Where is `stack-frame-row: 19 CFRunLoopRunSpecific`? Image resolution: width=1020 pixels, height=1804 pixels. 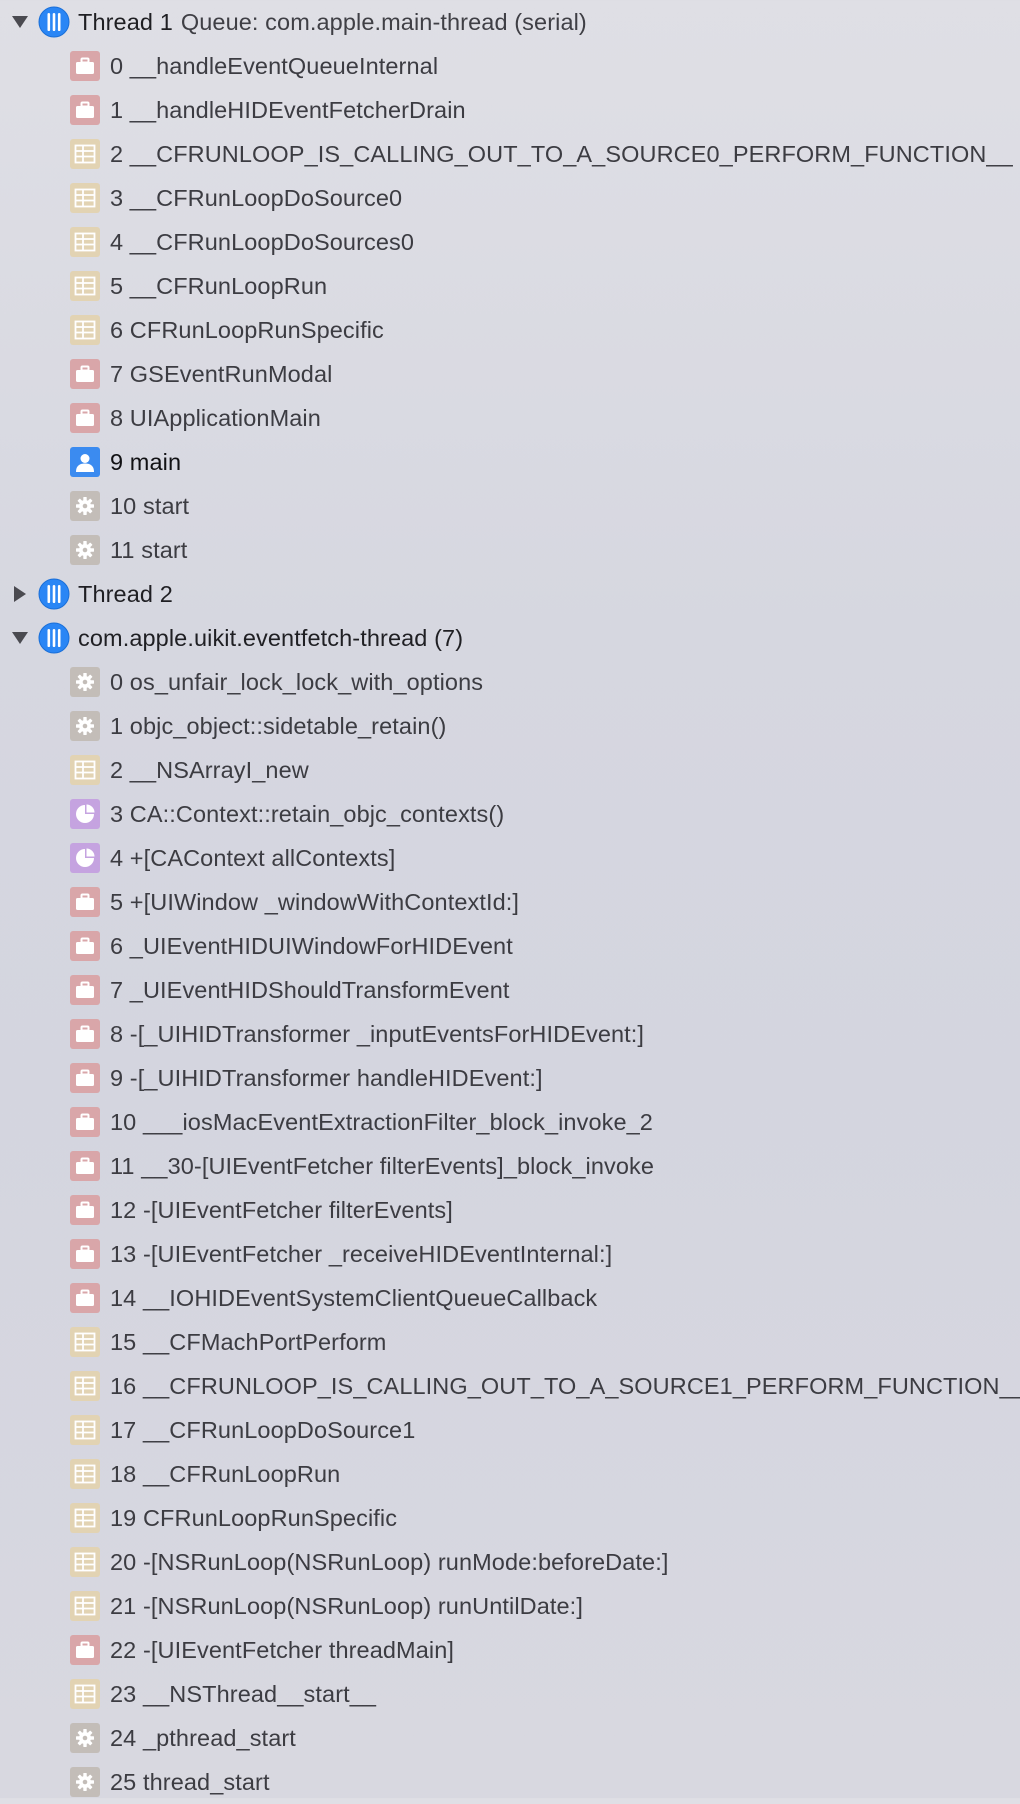
stack-frame-row: 19 CFRunLoopRunSpecific is located at coordinates (510, 1518).